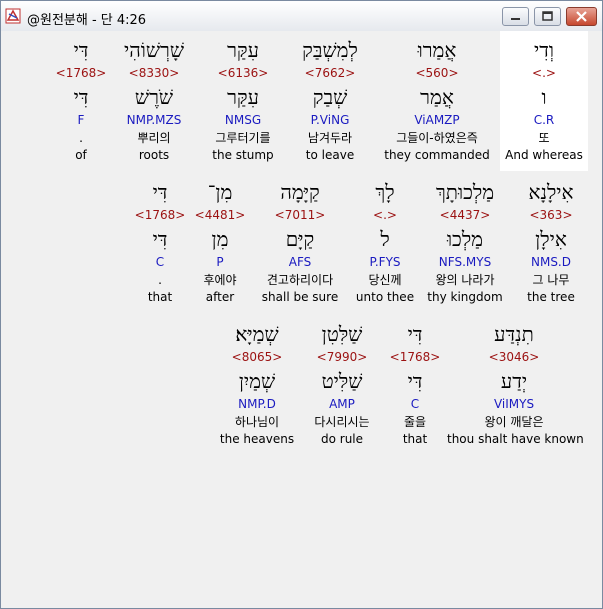 Image resolution: width=603 pixels, height=609 pixels. I want to click on maximize-button, so click(547, 16).